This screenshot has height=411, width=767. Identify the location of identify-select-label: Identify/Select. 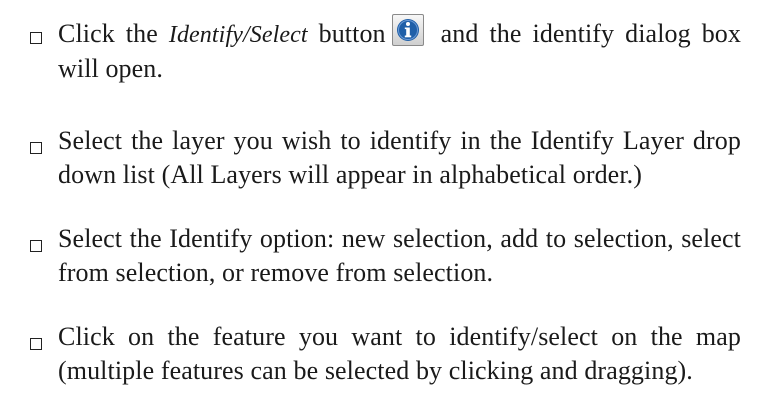
(238, 35).